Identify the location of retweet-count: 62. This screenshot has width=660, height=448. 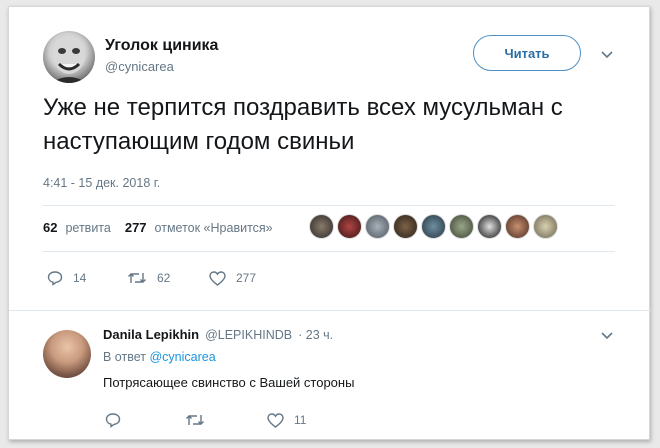
(164, 278).